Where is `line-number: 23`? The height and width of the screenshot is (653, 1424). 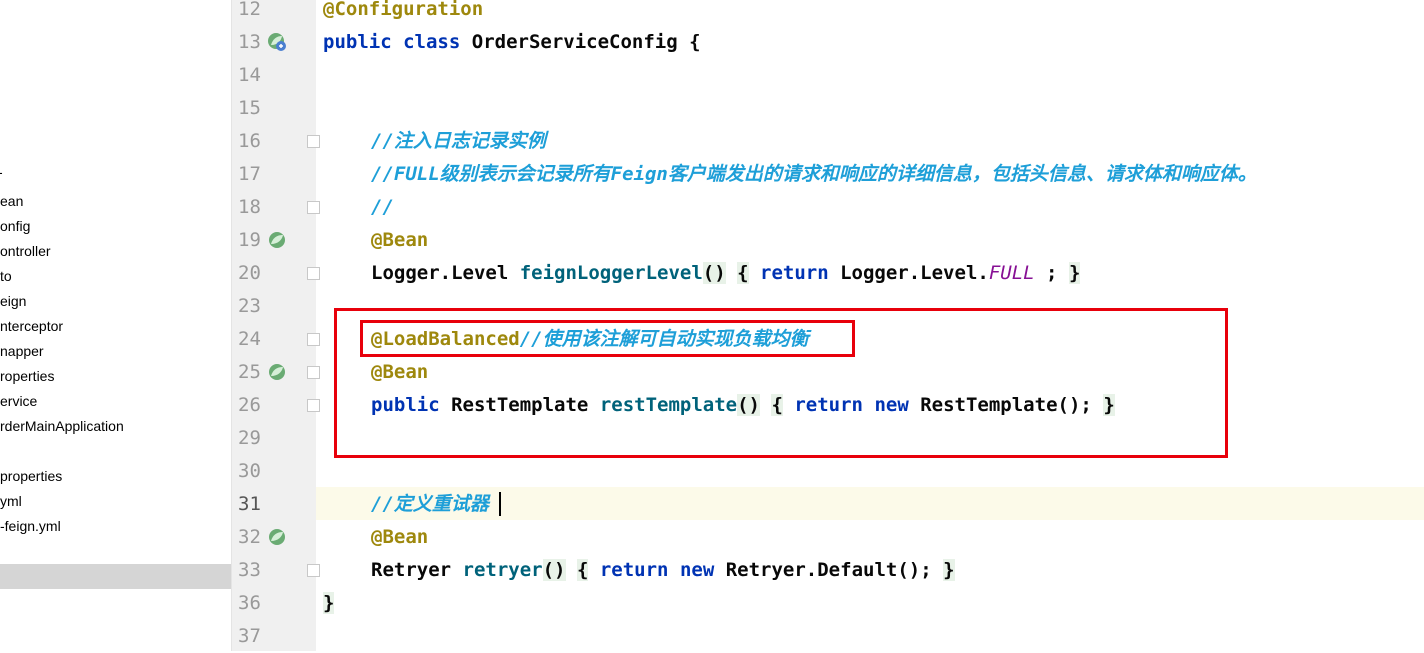
line-number: 23 is located at coordinates (249, 306).